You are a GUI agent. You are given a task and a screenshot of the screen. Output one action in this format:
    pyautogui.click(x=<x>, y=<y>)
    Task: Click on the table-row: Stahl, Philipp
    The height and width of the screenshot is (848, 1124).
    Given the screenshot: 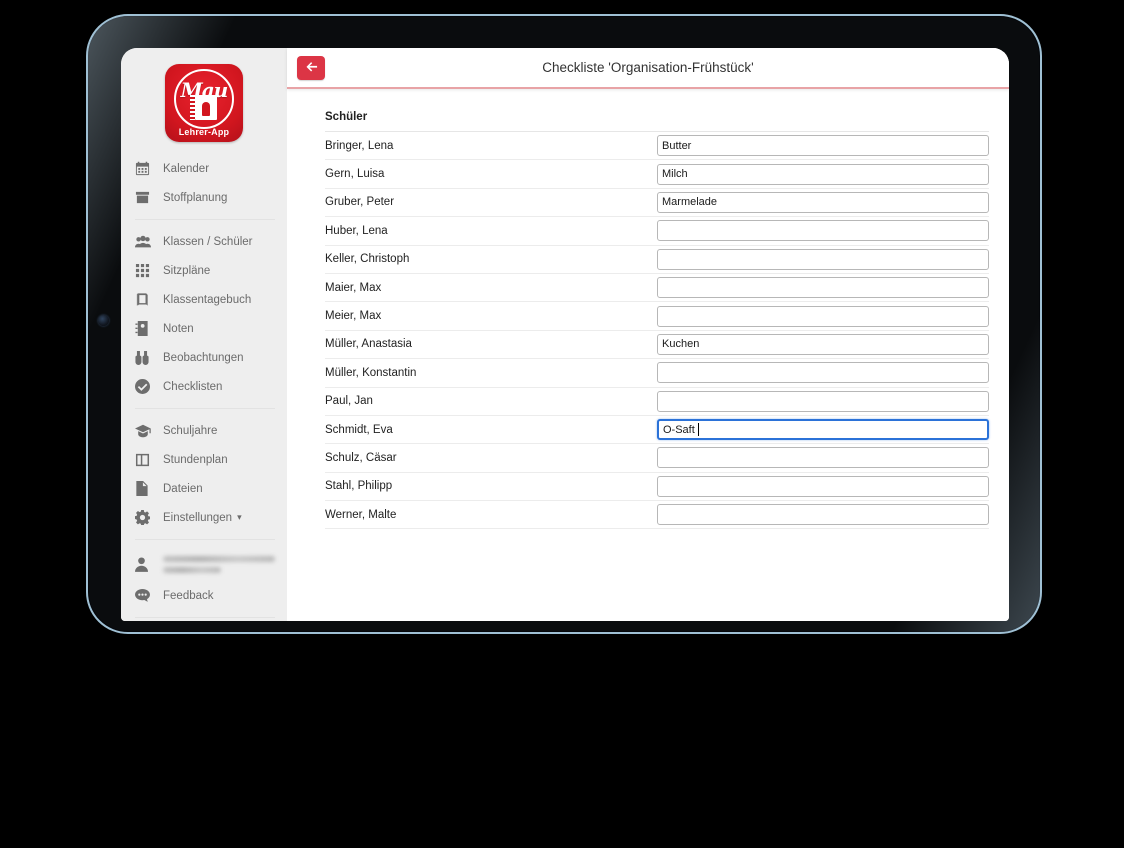 What is the action you would take?
    pyautogui.click(x=657, y=487)
    